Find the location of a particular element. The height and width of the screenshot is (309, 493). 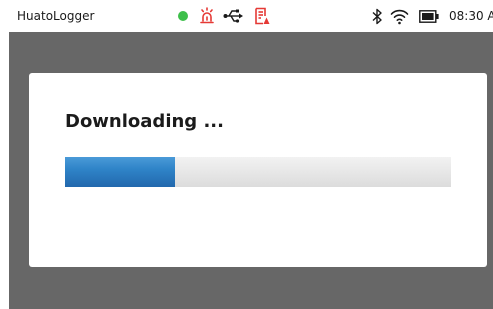

alarm-icon is located at coordinates (207, 15).